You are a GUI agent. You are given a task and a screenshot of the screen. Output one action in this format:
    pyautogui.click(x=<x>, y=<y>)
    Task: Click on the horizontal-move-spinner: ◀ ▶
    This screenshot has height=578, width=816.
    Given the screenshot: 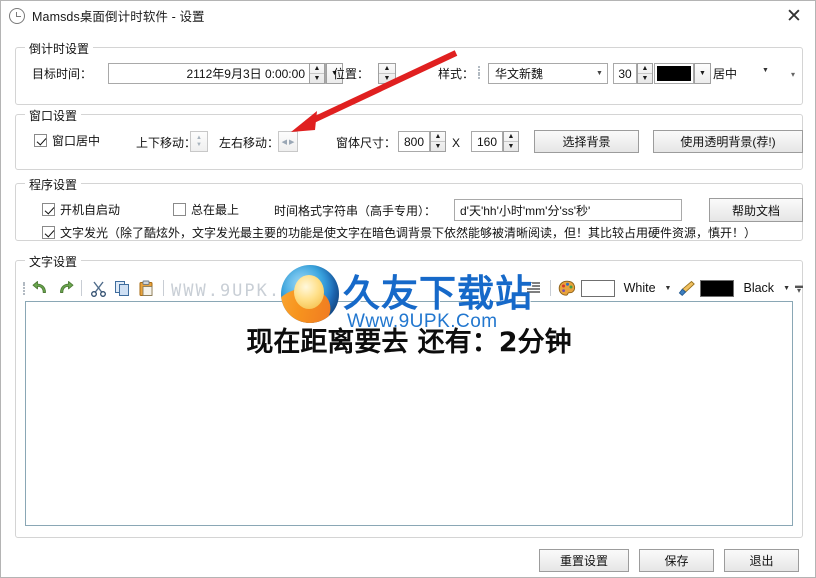 What is the action you would take?
    pyautogui.click(x=288, y=141)
    